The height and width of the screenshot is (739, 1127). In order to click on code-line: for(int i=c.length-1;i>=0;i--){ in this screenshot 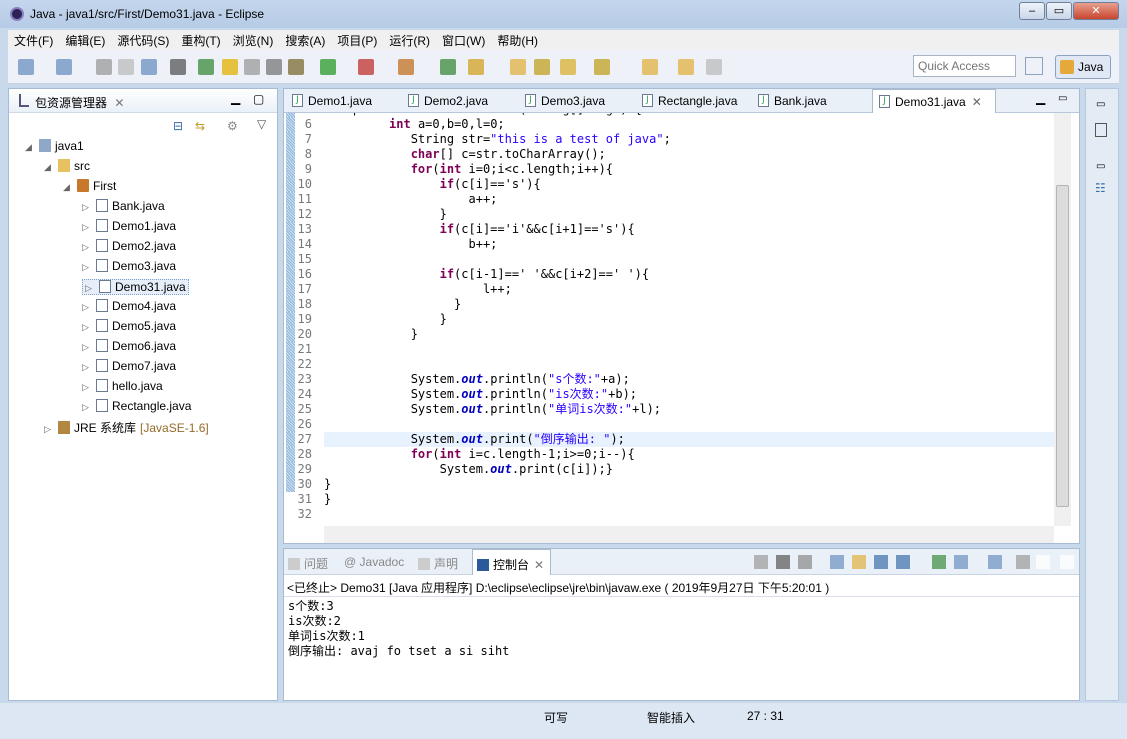, I will do `click(689, 454)`.